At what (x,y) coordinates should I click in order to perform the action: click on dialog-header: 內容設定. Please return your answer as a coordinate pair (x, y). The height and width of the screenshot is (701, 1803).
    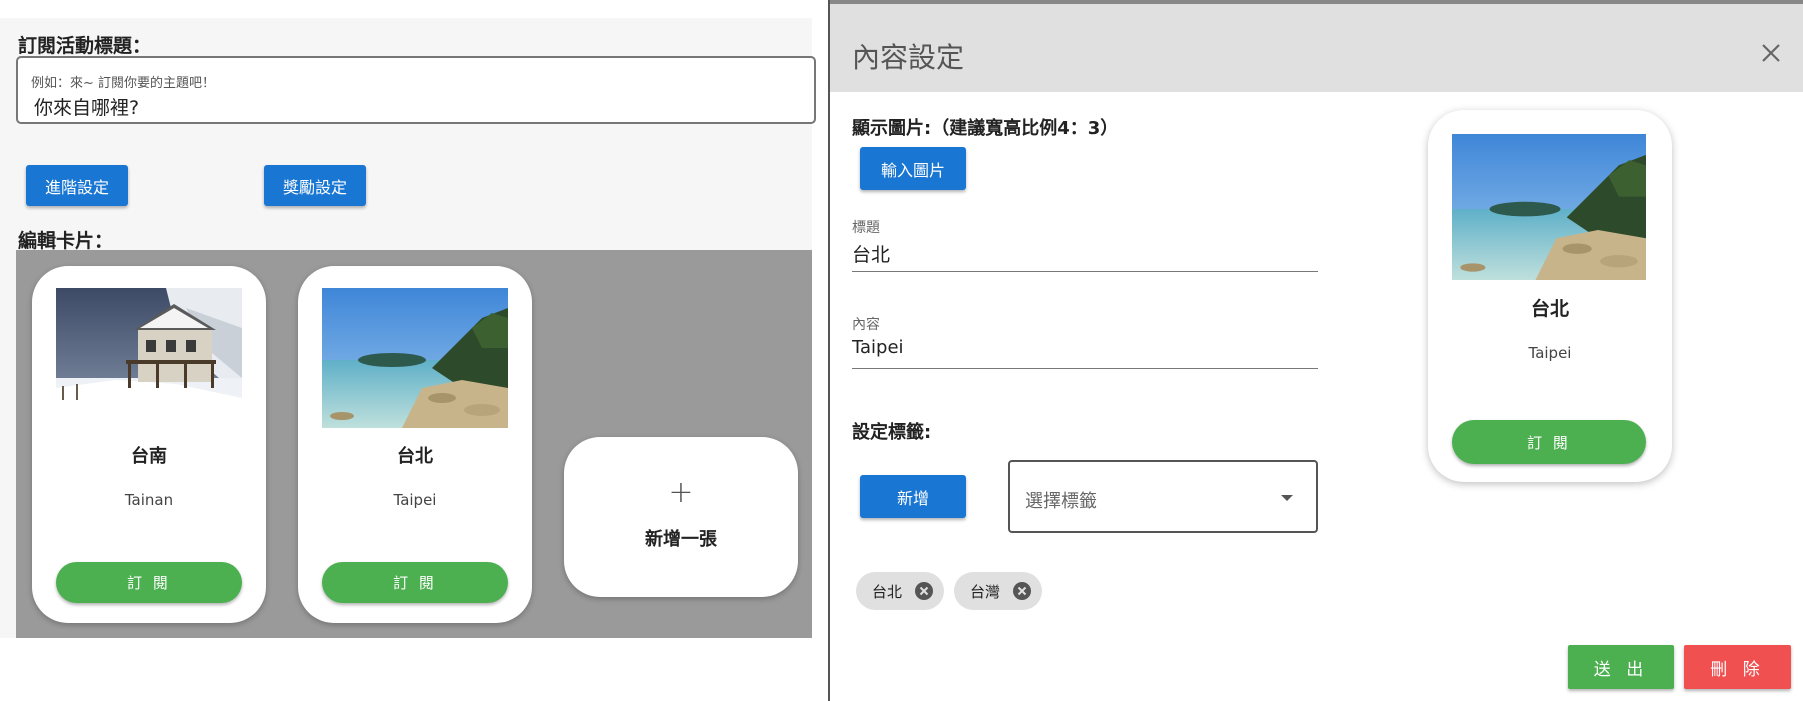
    Looking at the image, I should click on (1316, 46).